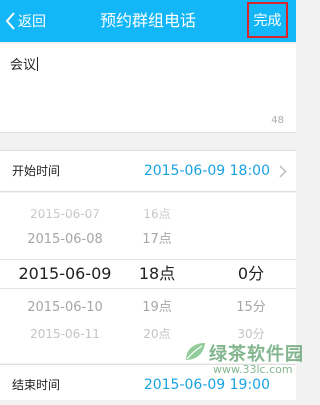 The width and height of the screenshot is (320, 405). I want to click on picker-minute-option, so click(251, 240).